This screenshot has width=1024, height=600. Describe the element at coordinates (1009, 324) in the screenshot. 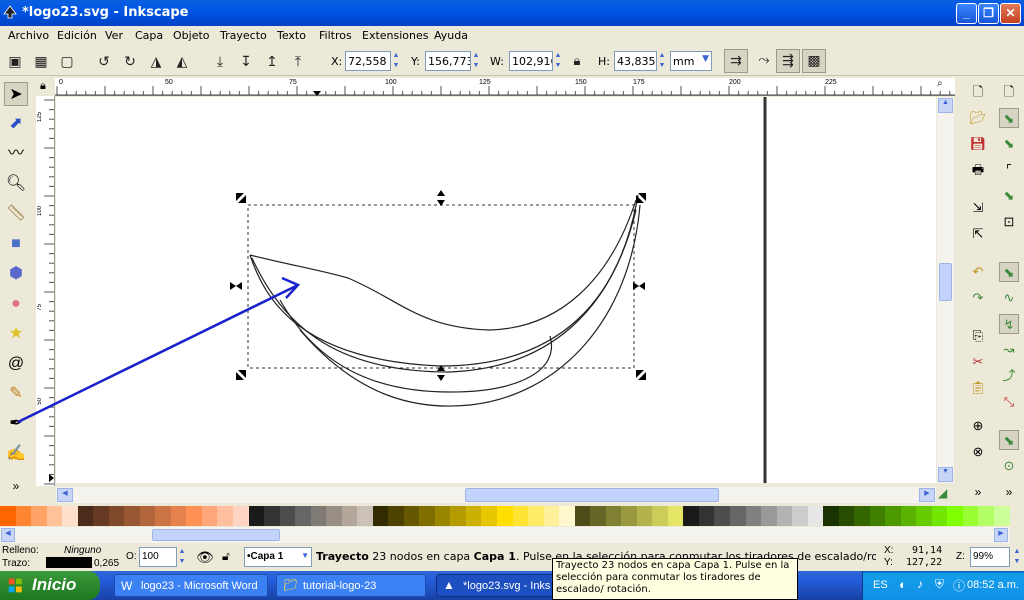

I see `snap-intersections-icon: ↯` at that location.